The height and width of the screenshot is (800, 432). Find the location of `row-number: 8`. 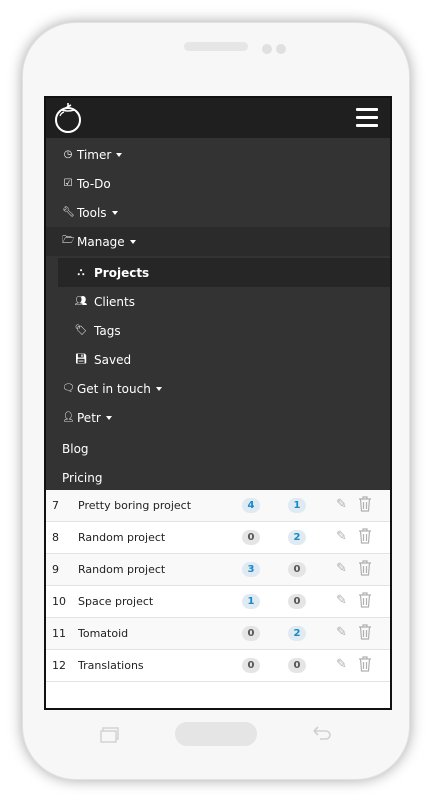

row-number: 8 is located at coordinates (55, 537).